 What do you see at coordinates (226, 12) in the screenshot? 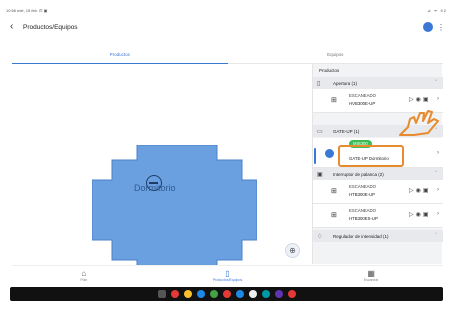
I see `status-bar: 10:56 mié, 15 feb. ⊡ ▣ ⊿ ᯤ 92` at bounding box center [226, 12].